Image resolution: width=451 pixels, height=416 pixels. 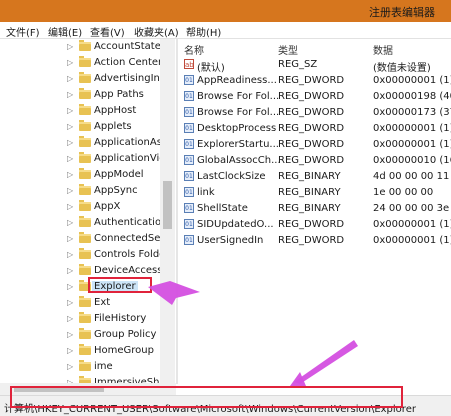 What do you see at coordinates (102, 302) in the screenshot?
I see `tree-item-label: Ext` at bounding box center [102, 302].